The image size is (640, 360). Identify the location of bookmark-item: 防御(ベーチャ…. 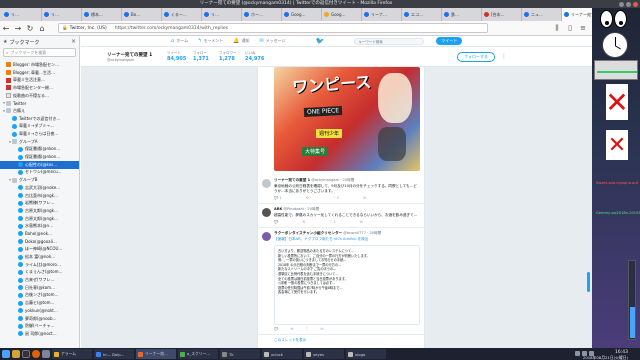
(39, 326).